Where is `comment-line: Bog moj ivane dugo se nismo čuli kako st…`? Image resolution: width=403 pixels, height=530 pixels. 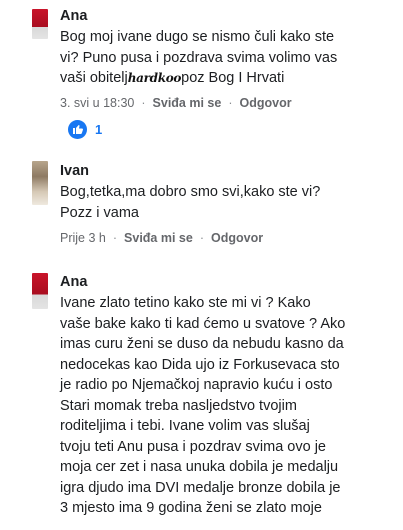
comment-line: Bog moj ivane dugo se nismo čuli kako st… is located at coordinates (197, 37).